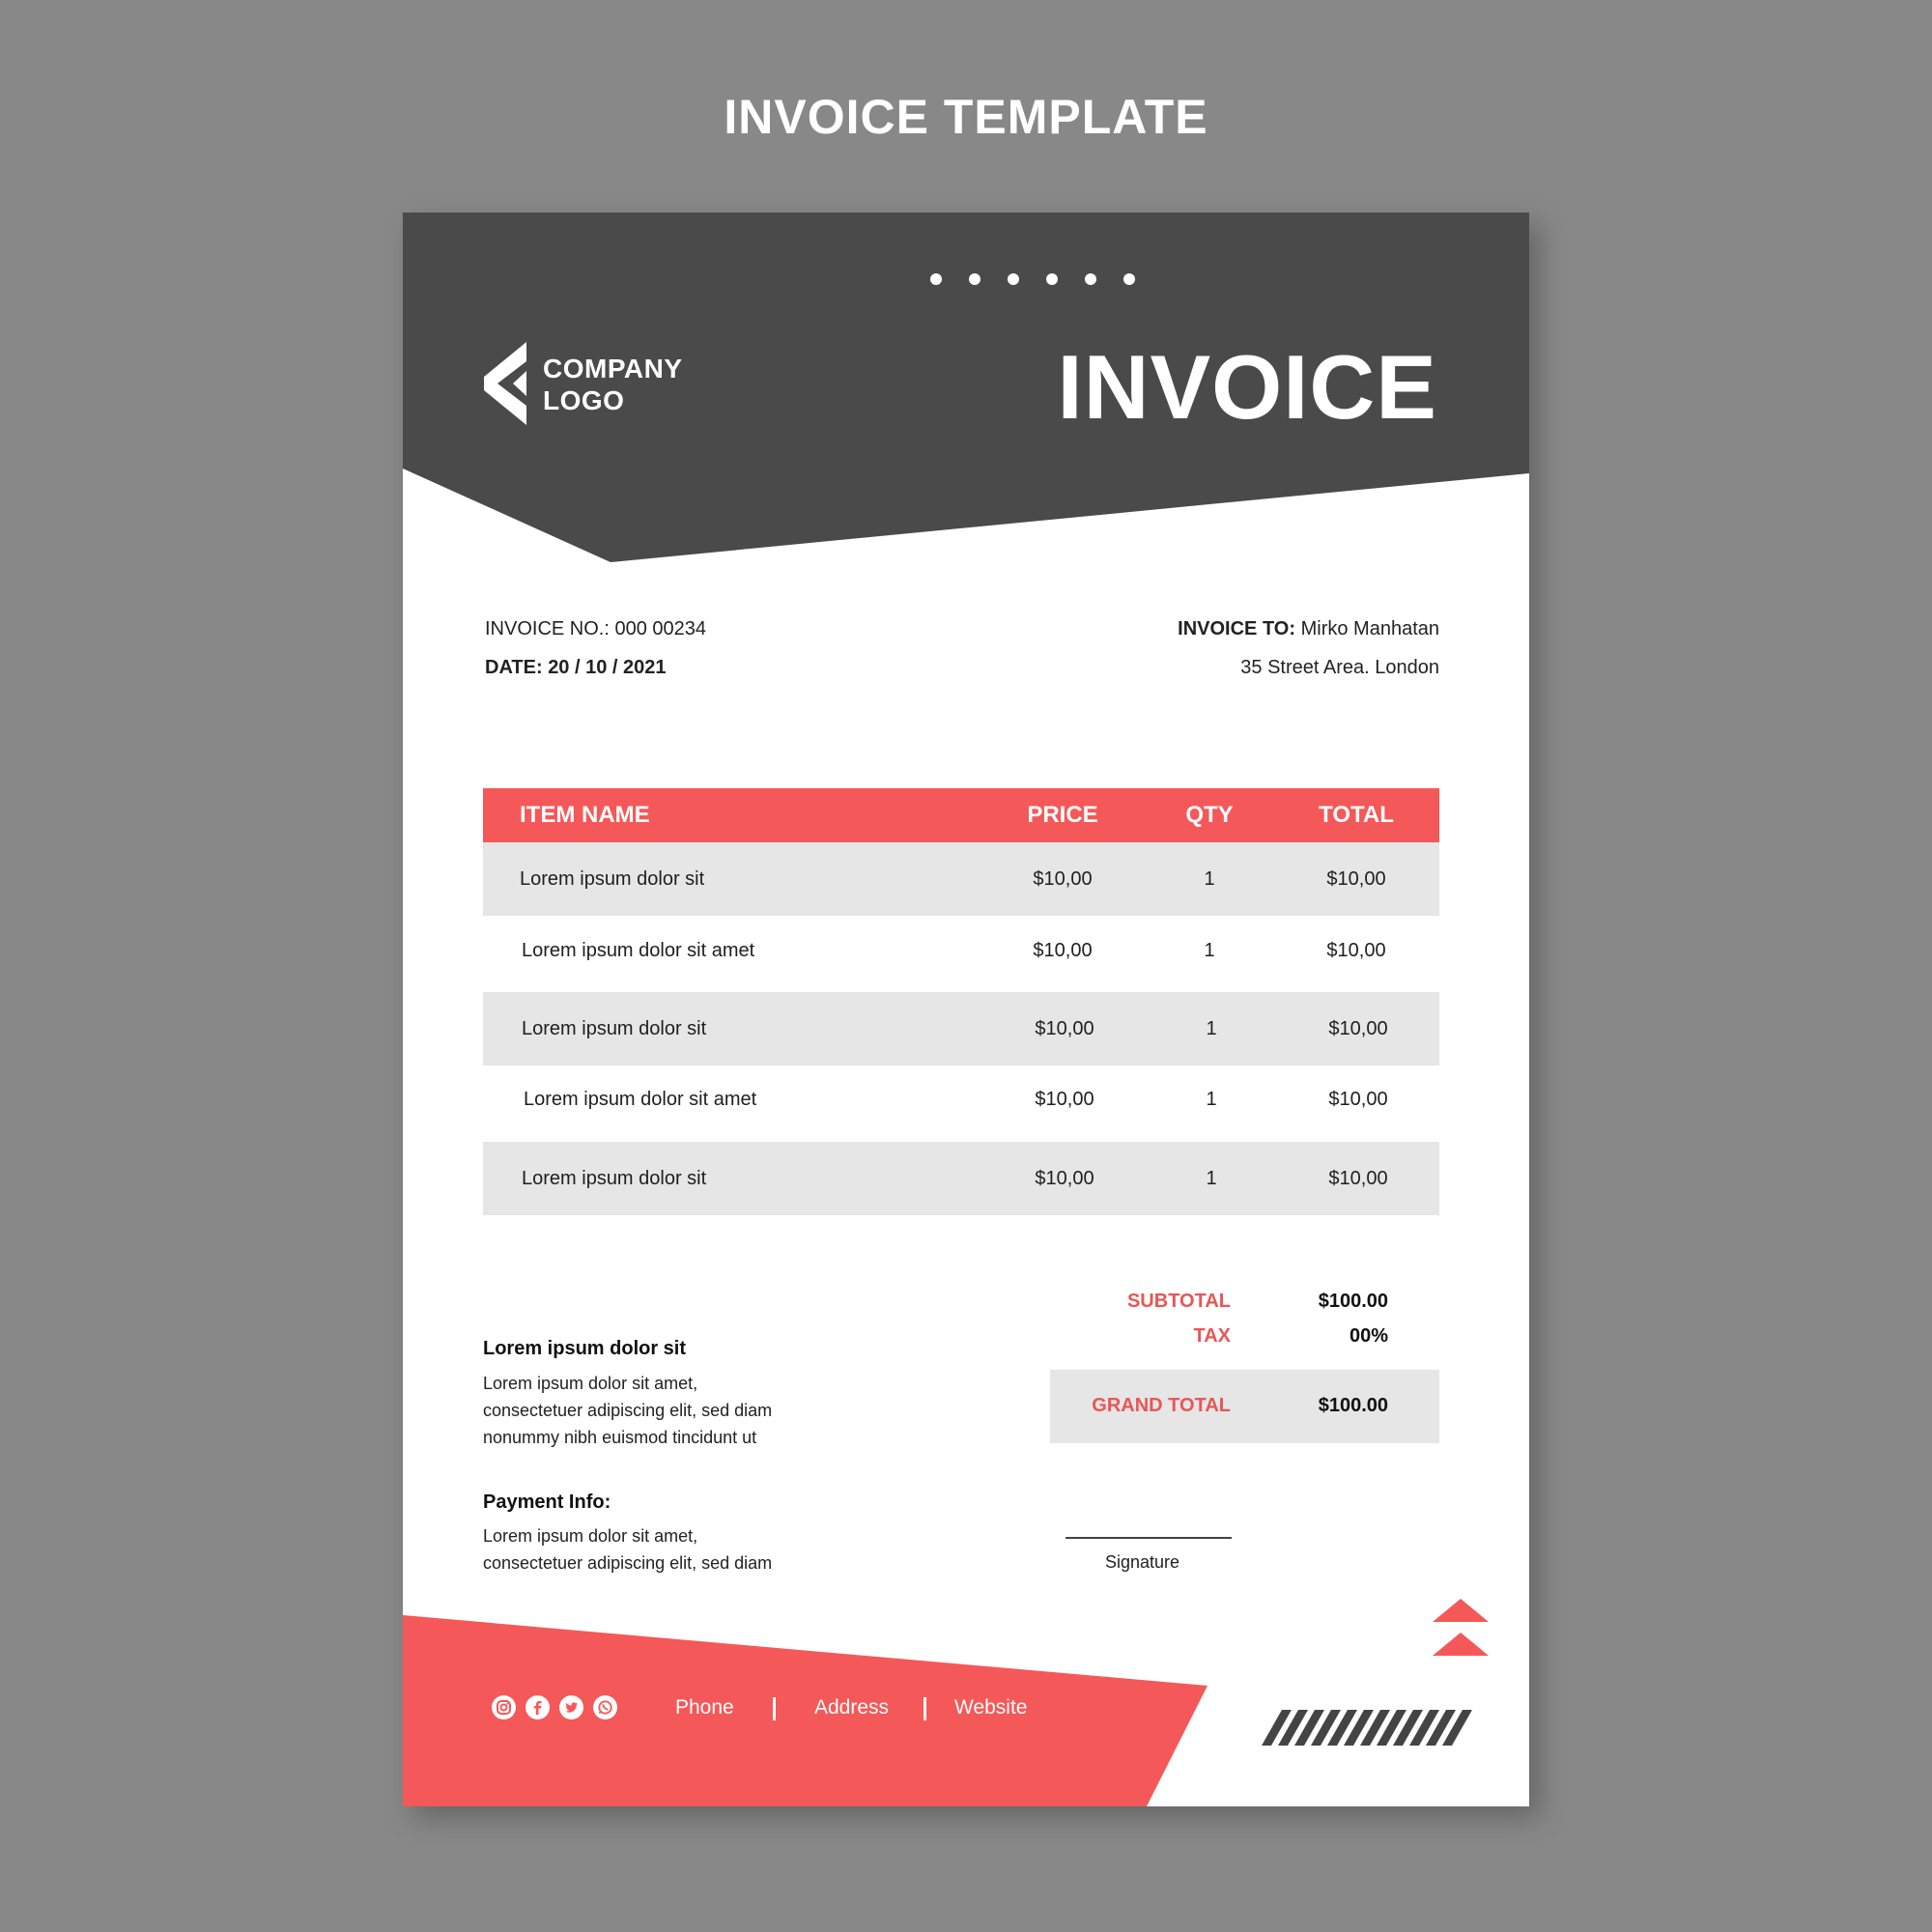  I want to click on invoice-number: INVOICE NO.: 000 00234, so click(595, 629).